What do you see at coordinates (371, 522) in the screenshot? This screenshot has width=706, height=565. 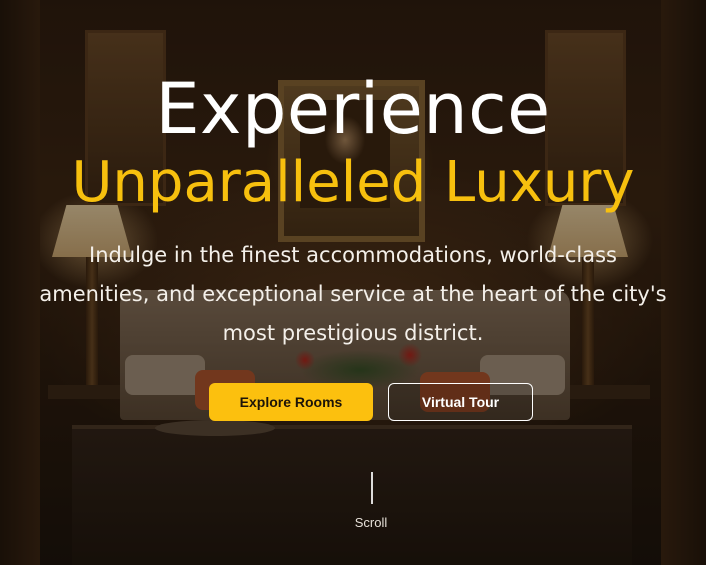 I see `scroll-label: Scroll` at bounding box center [371, 522].